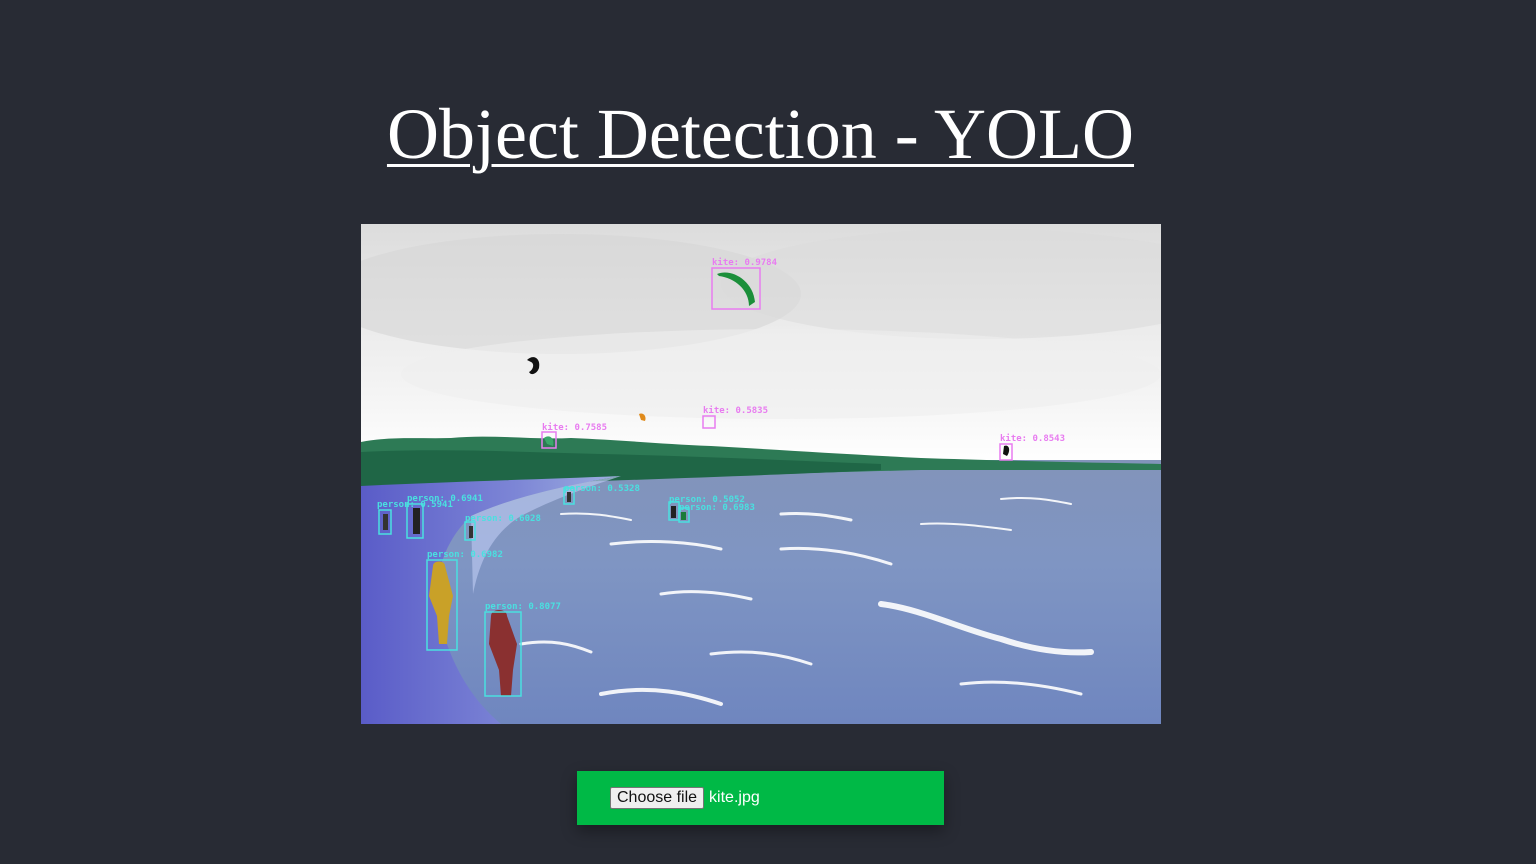  What do you see at coordinates (735, 410) in the screenshot?
I see `detection-label: kite: 0.5835` at bounding box center [735, 410].